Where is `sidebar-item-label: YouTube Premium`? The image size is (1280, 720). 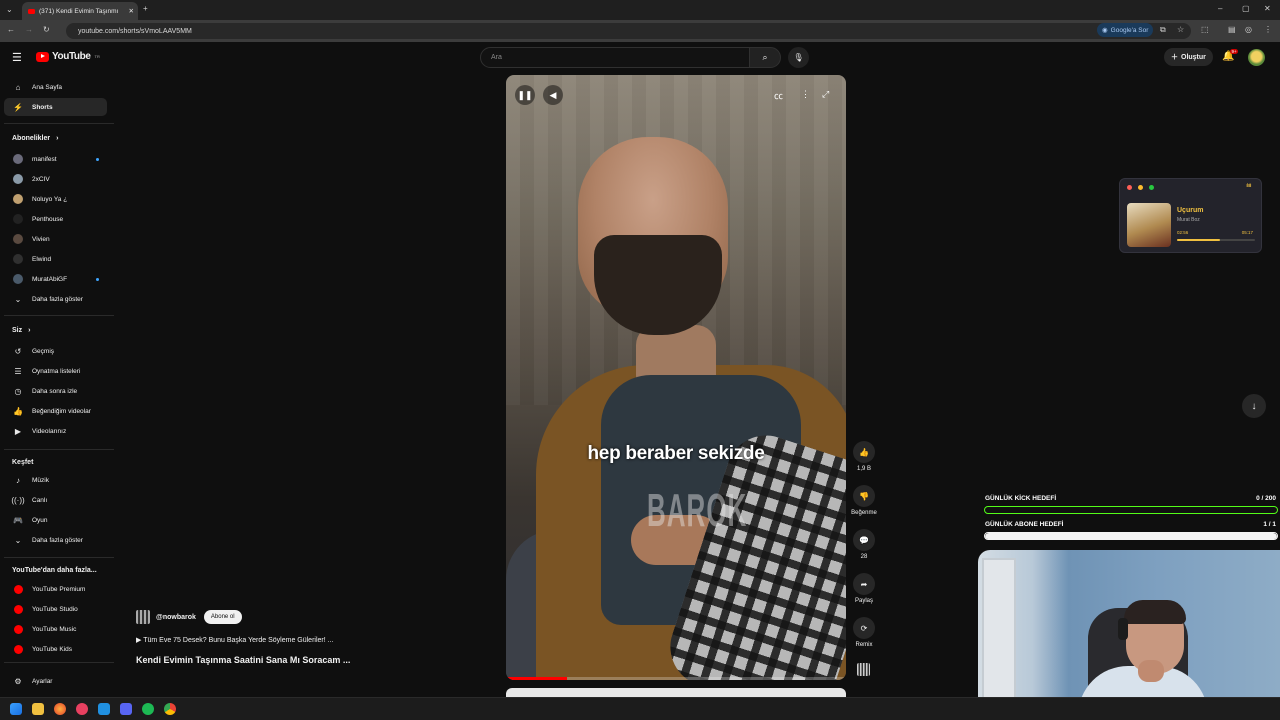 sidebar-item-label: YouTube Premium is located at coordinates (59, 589).